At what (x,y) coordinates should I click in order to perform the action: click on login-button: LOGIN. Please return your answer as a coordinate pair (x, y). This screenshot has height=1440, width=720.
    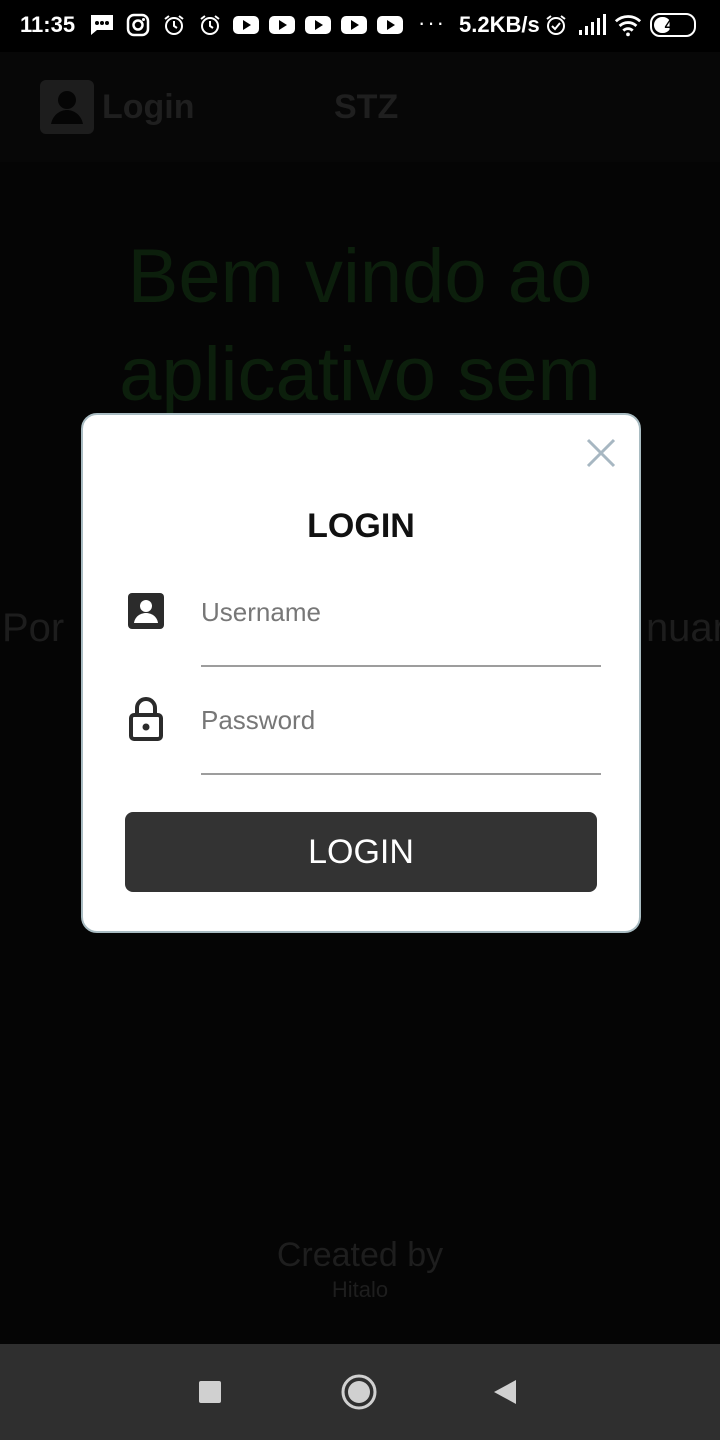
    Looking at the image, I should click on (361, 852).